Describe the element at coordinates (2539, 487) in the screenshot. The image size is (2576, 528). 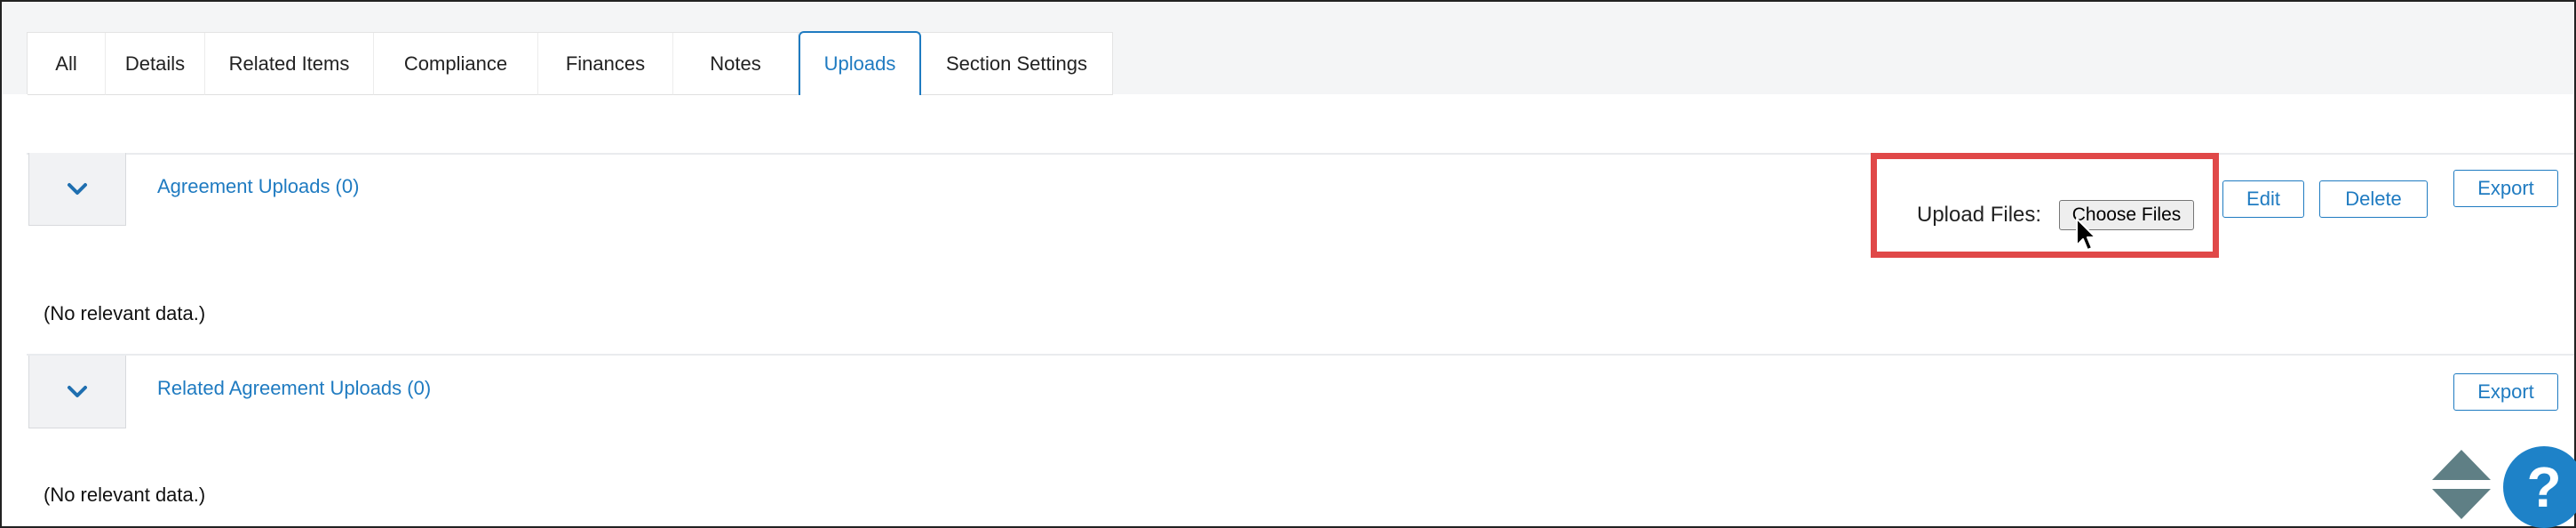
I see `help-icon: ?` at that location.